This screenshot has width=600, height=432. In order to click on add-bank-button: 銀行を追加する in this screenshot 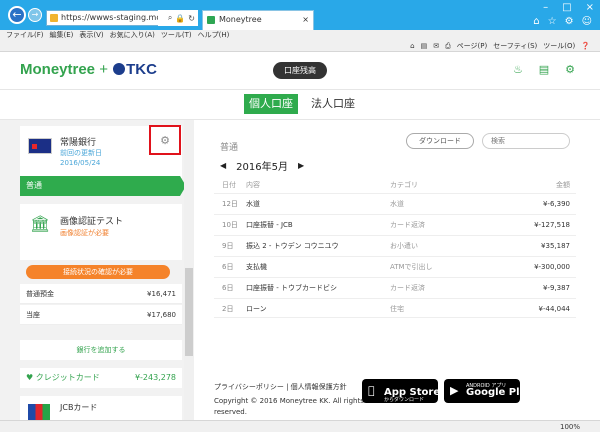, I will do `click(101, 350)`.